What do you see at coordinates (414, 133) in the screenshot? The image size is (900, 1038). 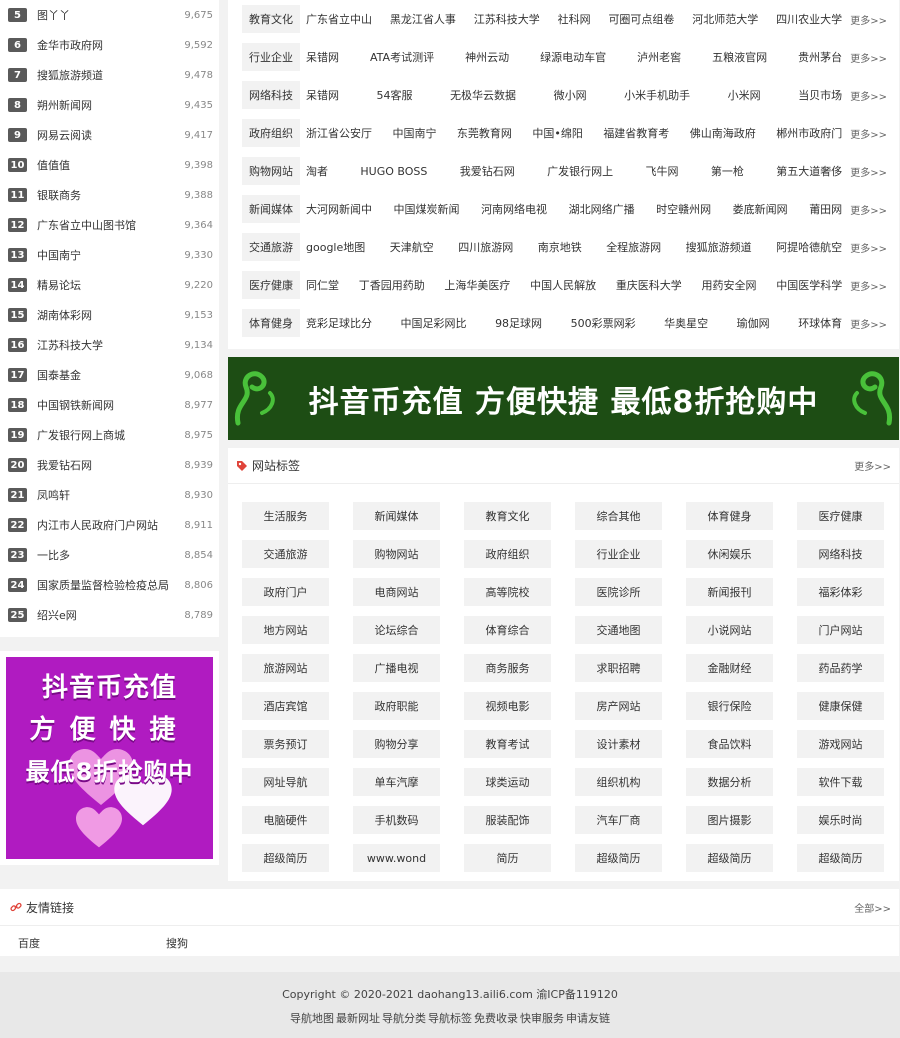 I see `category-site-link: 中国南宁` at bounding box center [414, 133].